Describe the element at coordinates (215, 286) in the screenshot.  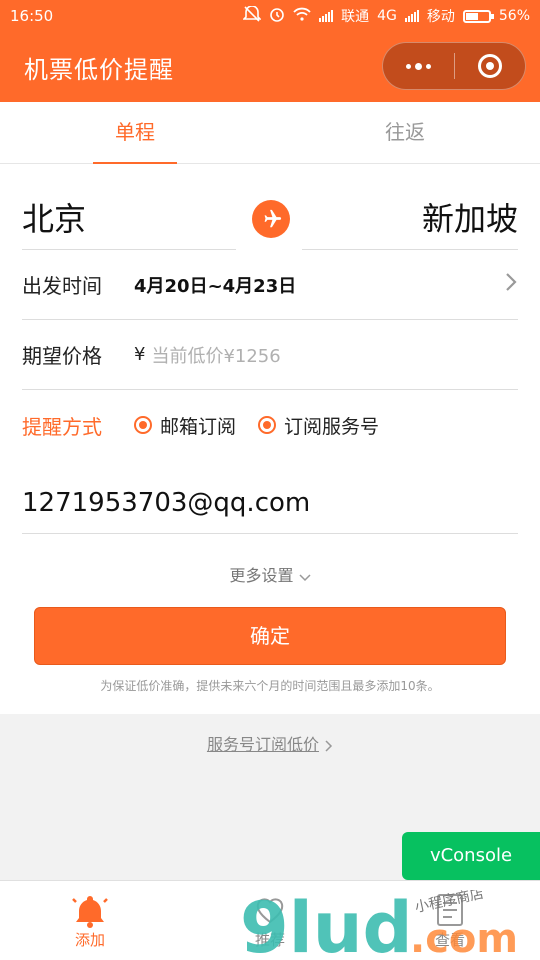
I see `departure-date-value: 4月20日~4月23日` at that location.